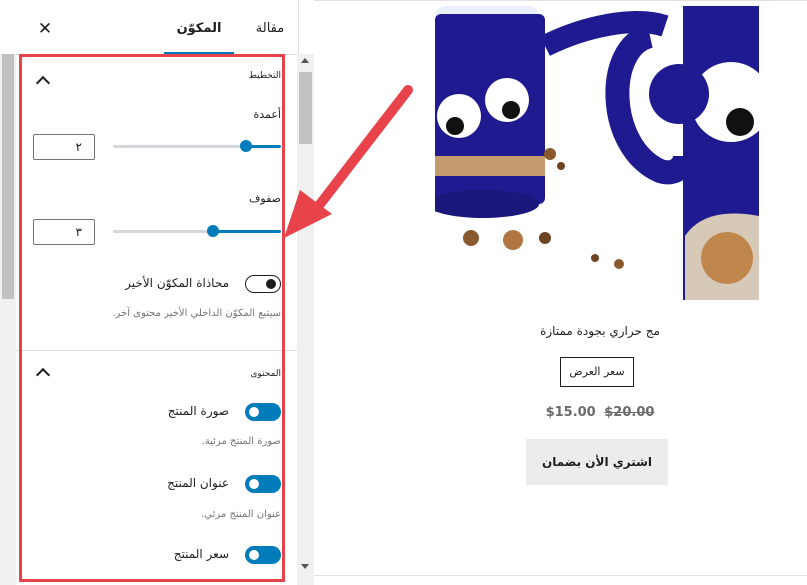  What do you see at coordinates (560, 0) in the screenshot?
I see `preview-top-border` at bounding box center [560, 0].